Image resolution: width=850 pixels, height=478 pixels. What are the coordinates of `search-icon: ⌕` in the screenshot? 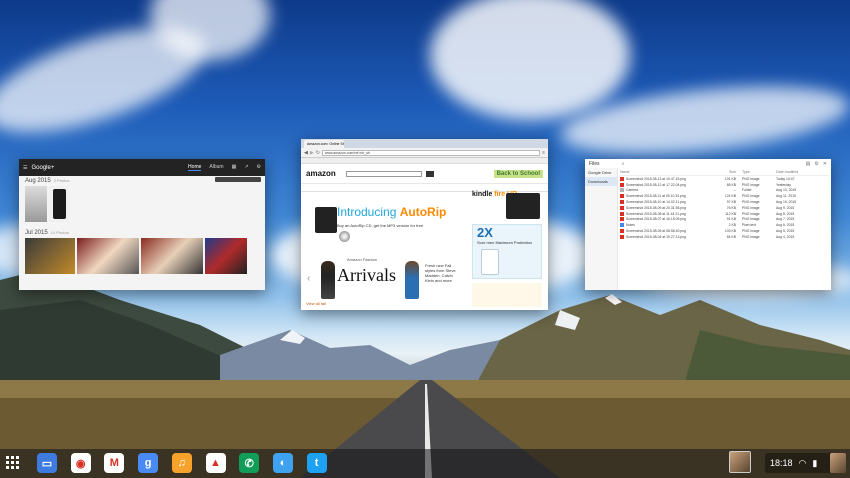 It's located at (623, 164).